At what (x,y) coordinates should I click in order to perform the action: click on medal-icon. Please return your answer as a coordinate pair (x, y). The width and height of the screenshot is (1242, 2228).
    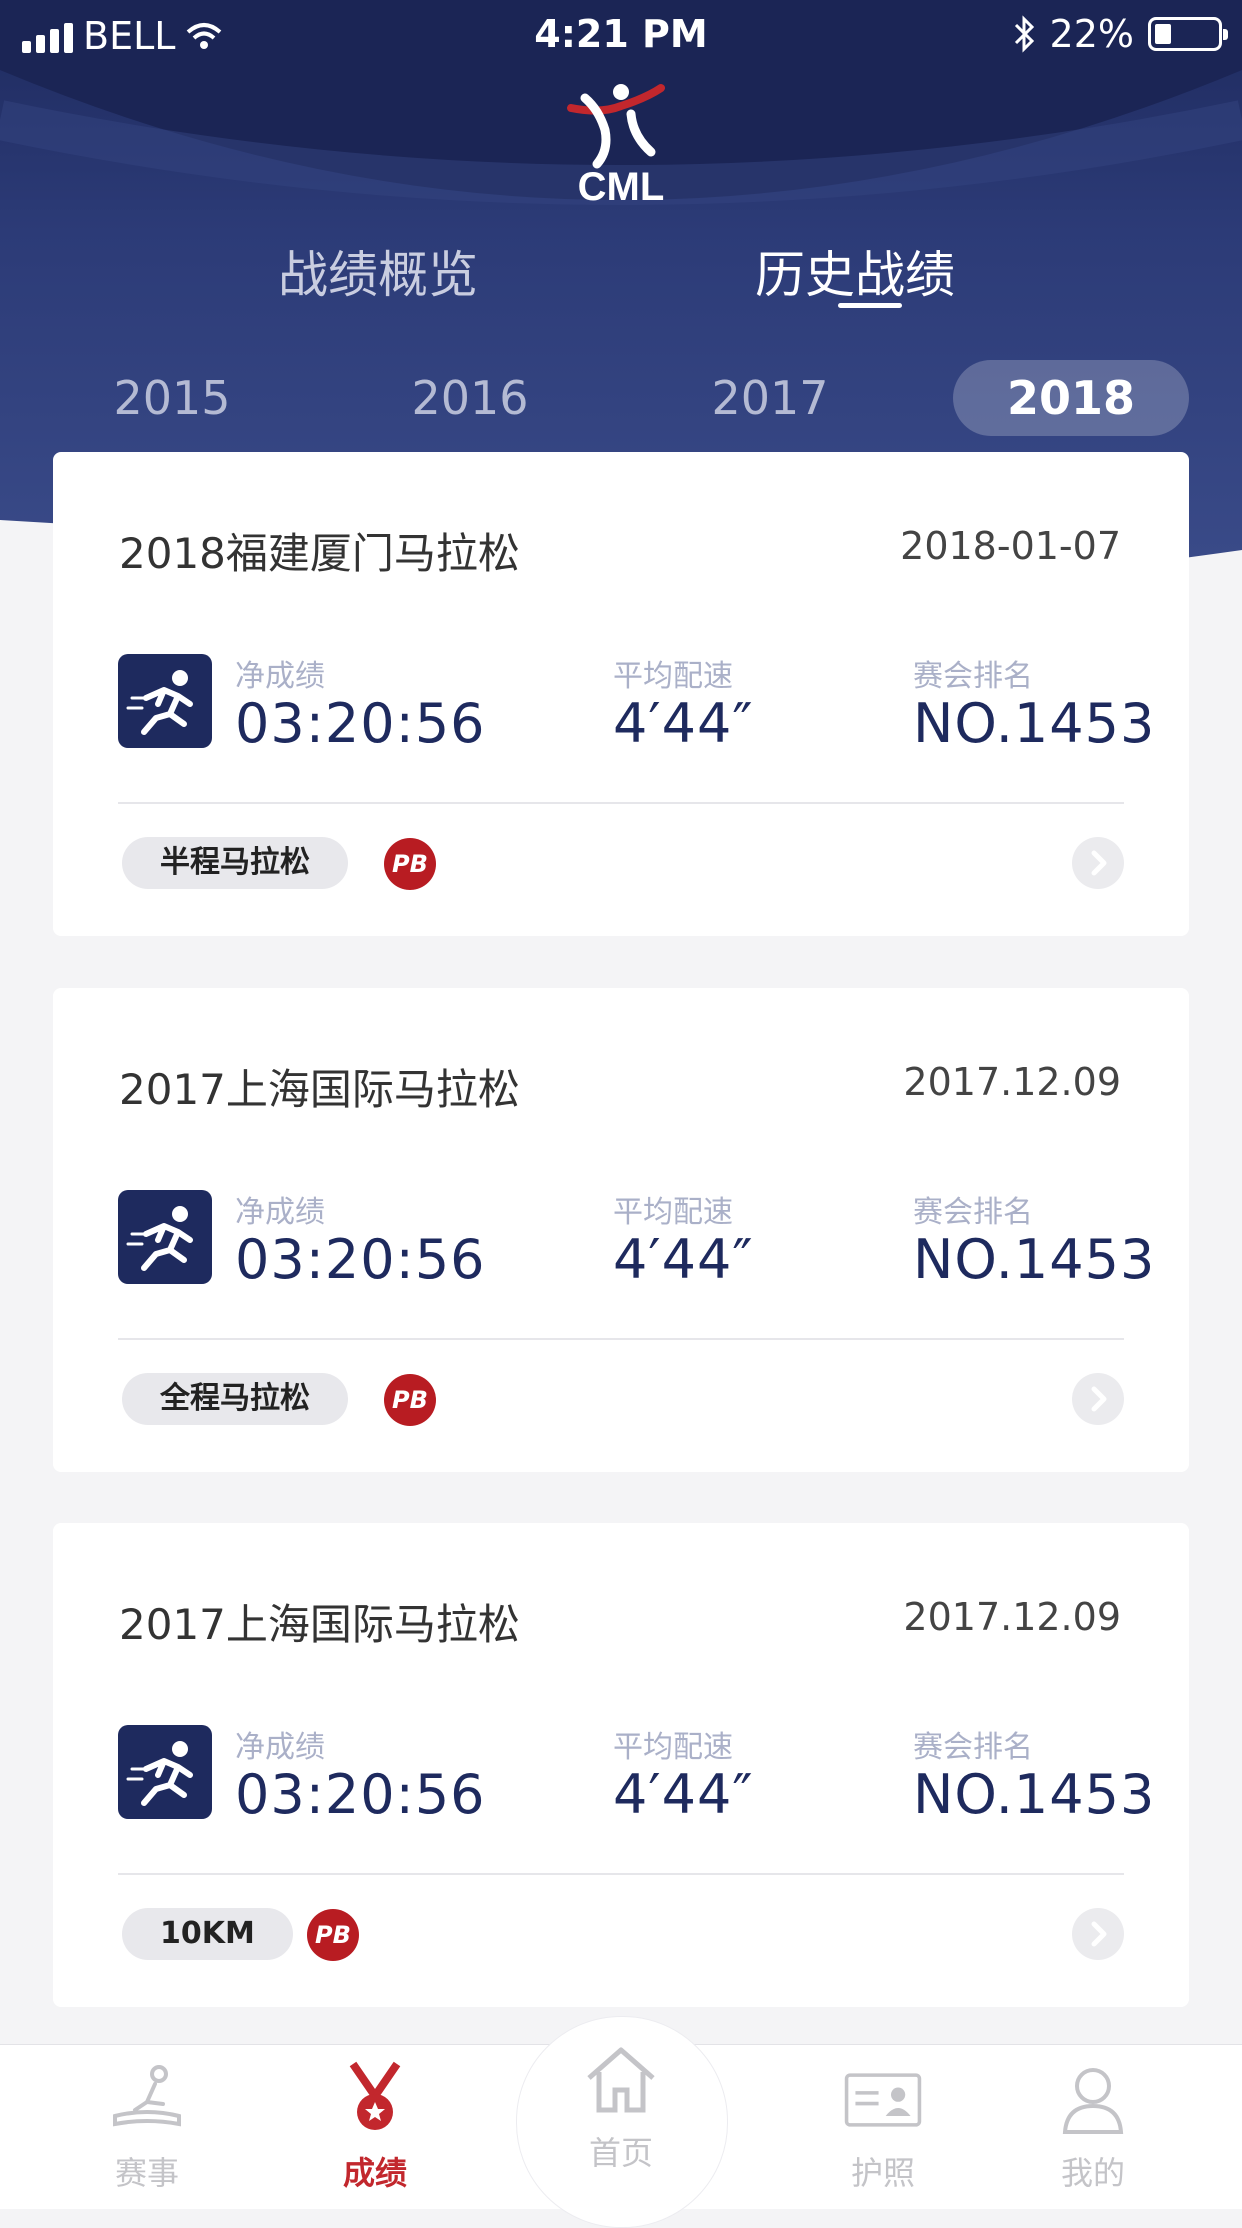
    Looking at the image, I should click on (375, 2095).